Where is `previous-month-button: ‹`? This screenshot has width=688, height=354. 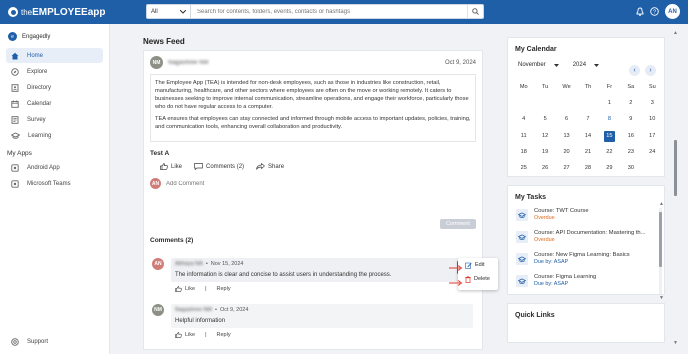 previous-month-button: ‹ is located at coordinates (634, 70).